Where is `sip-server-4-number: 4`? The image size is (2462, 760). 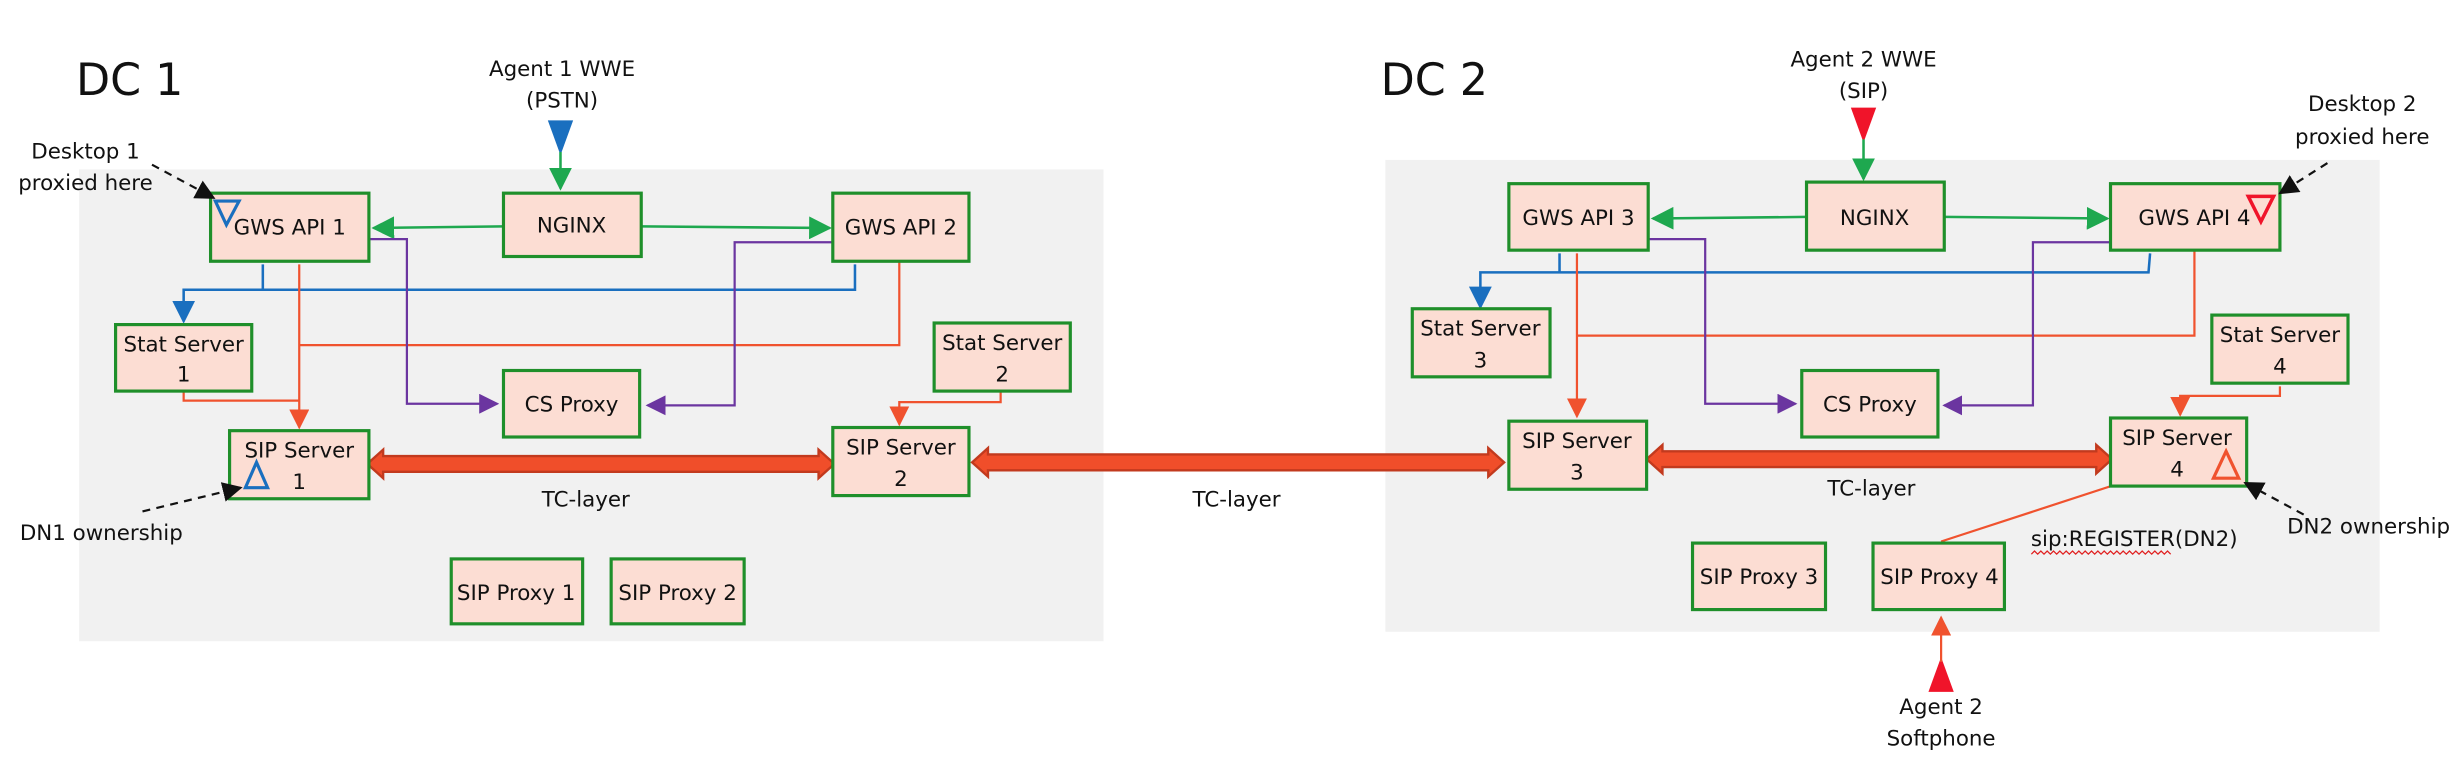 sip-server-4-number: 4 is located at coordinates (2177, 470).